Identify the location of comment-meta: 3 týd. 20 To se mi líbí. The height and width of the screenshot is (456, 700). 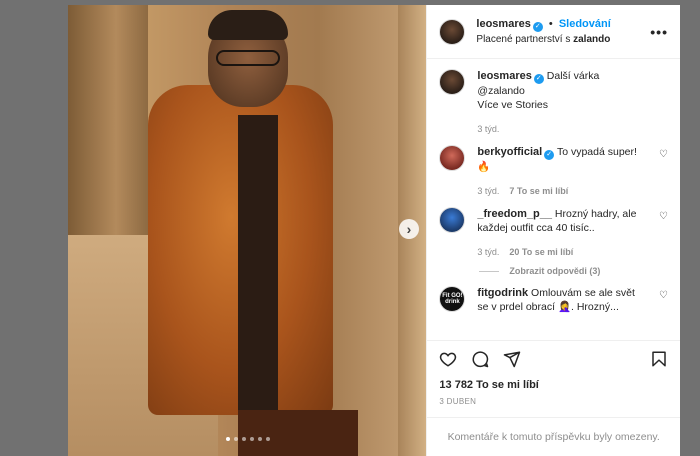
(562, 252).